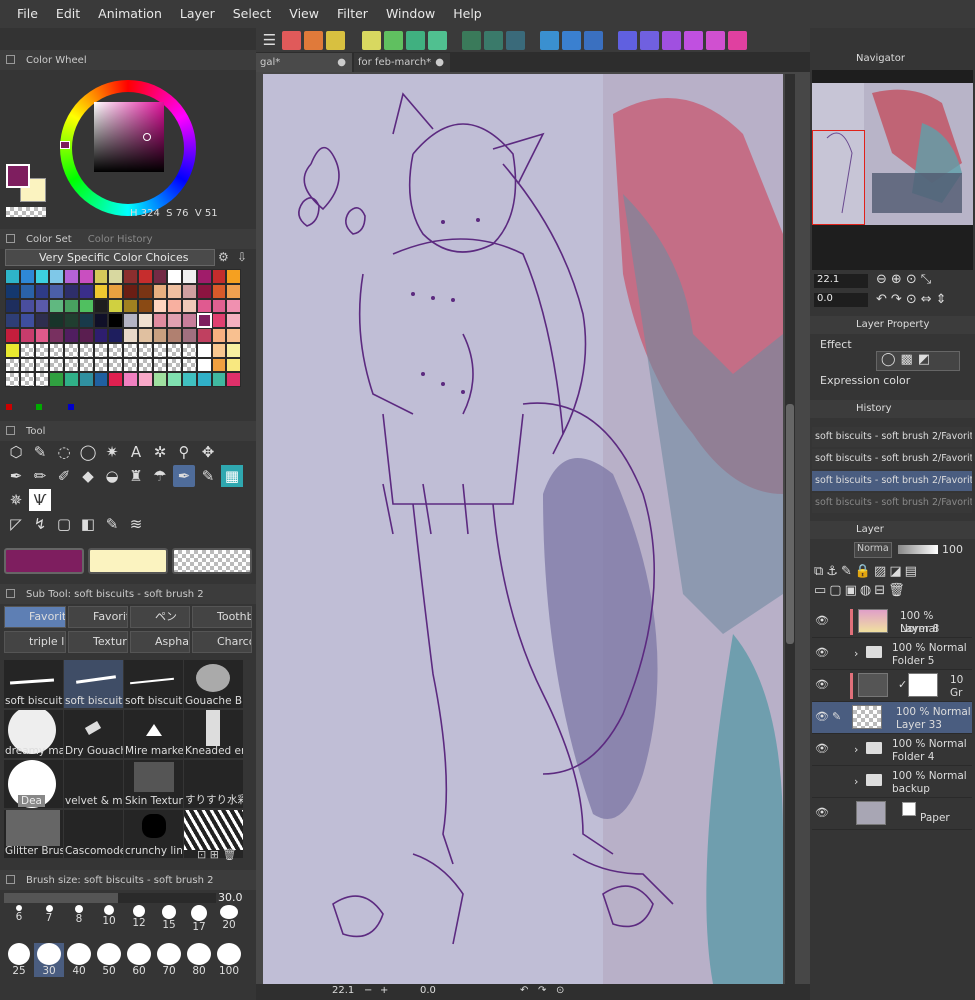  Describe the element at coordinates (560, 990) in the screenshot. I see `reset-rotation-icon: ⊙` at that location.